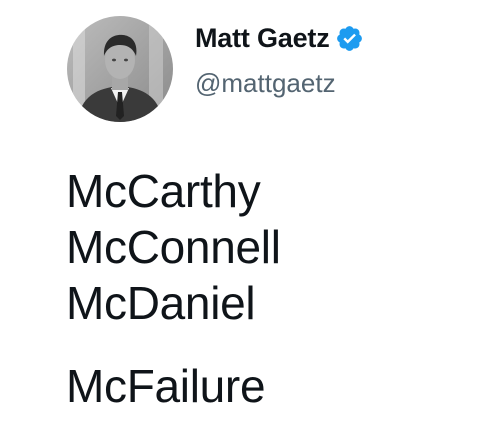 The width and height of the screenshot is (500, 445). Describe the element at coordinates (340, 83) in the screenshot. I see `author-handle: @mattgaetz` at that location.